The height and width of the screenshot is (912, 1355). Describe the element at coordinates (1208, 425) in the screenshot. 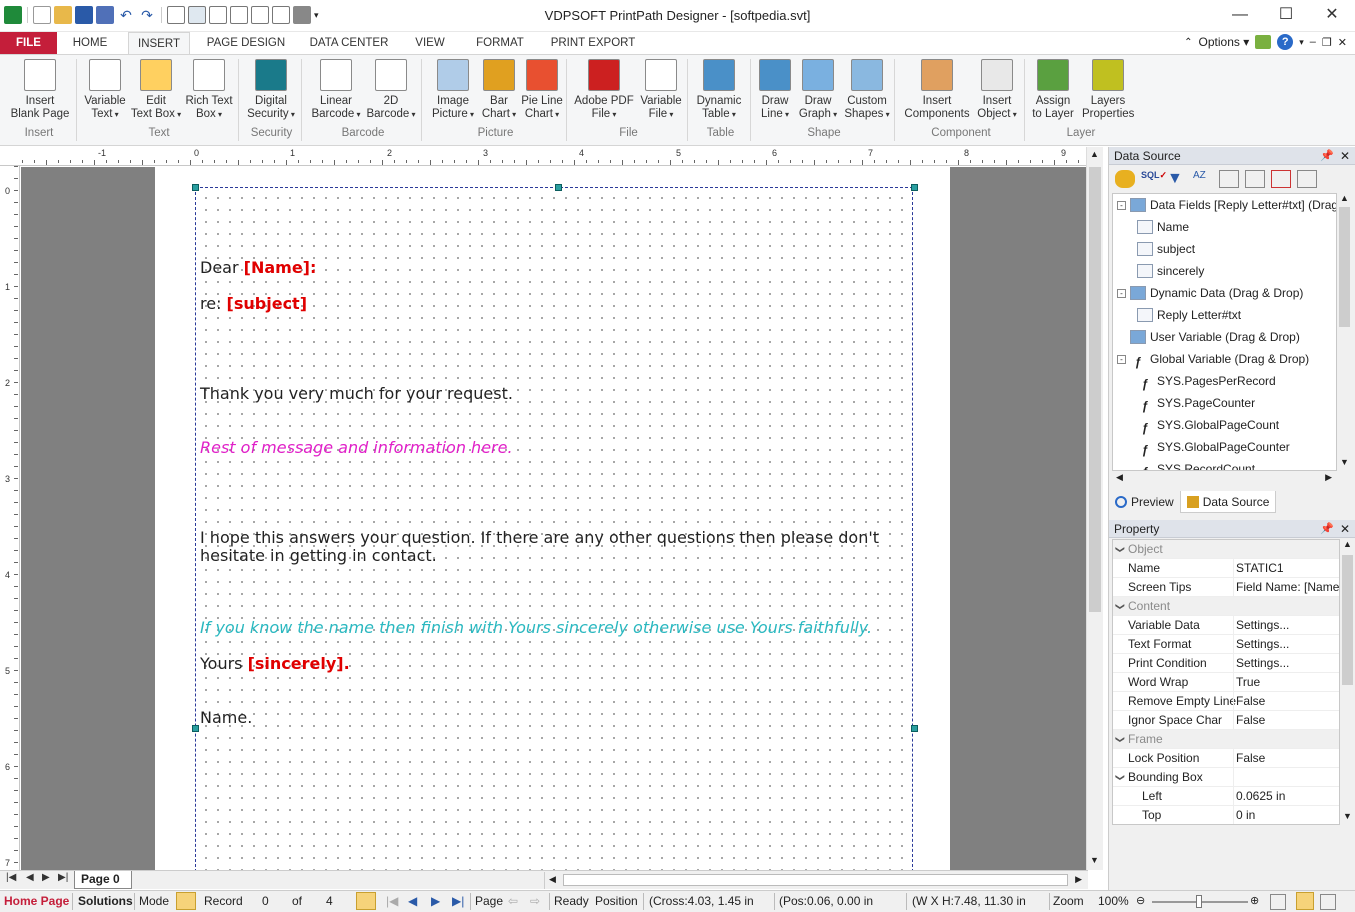

I see `tree-node: ƒ SYS.GlobalPageCount` at that location.